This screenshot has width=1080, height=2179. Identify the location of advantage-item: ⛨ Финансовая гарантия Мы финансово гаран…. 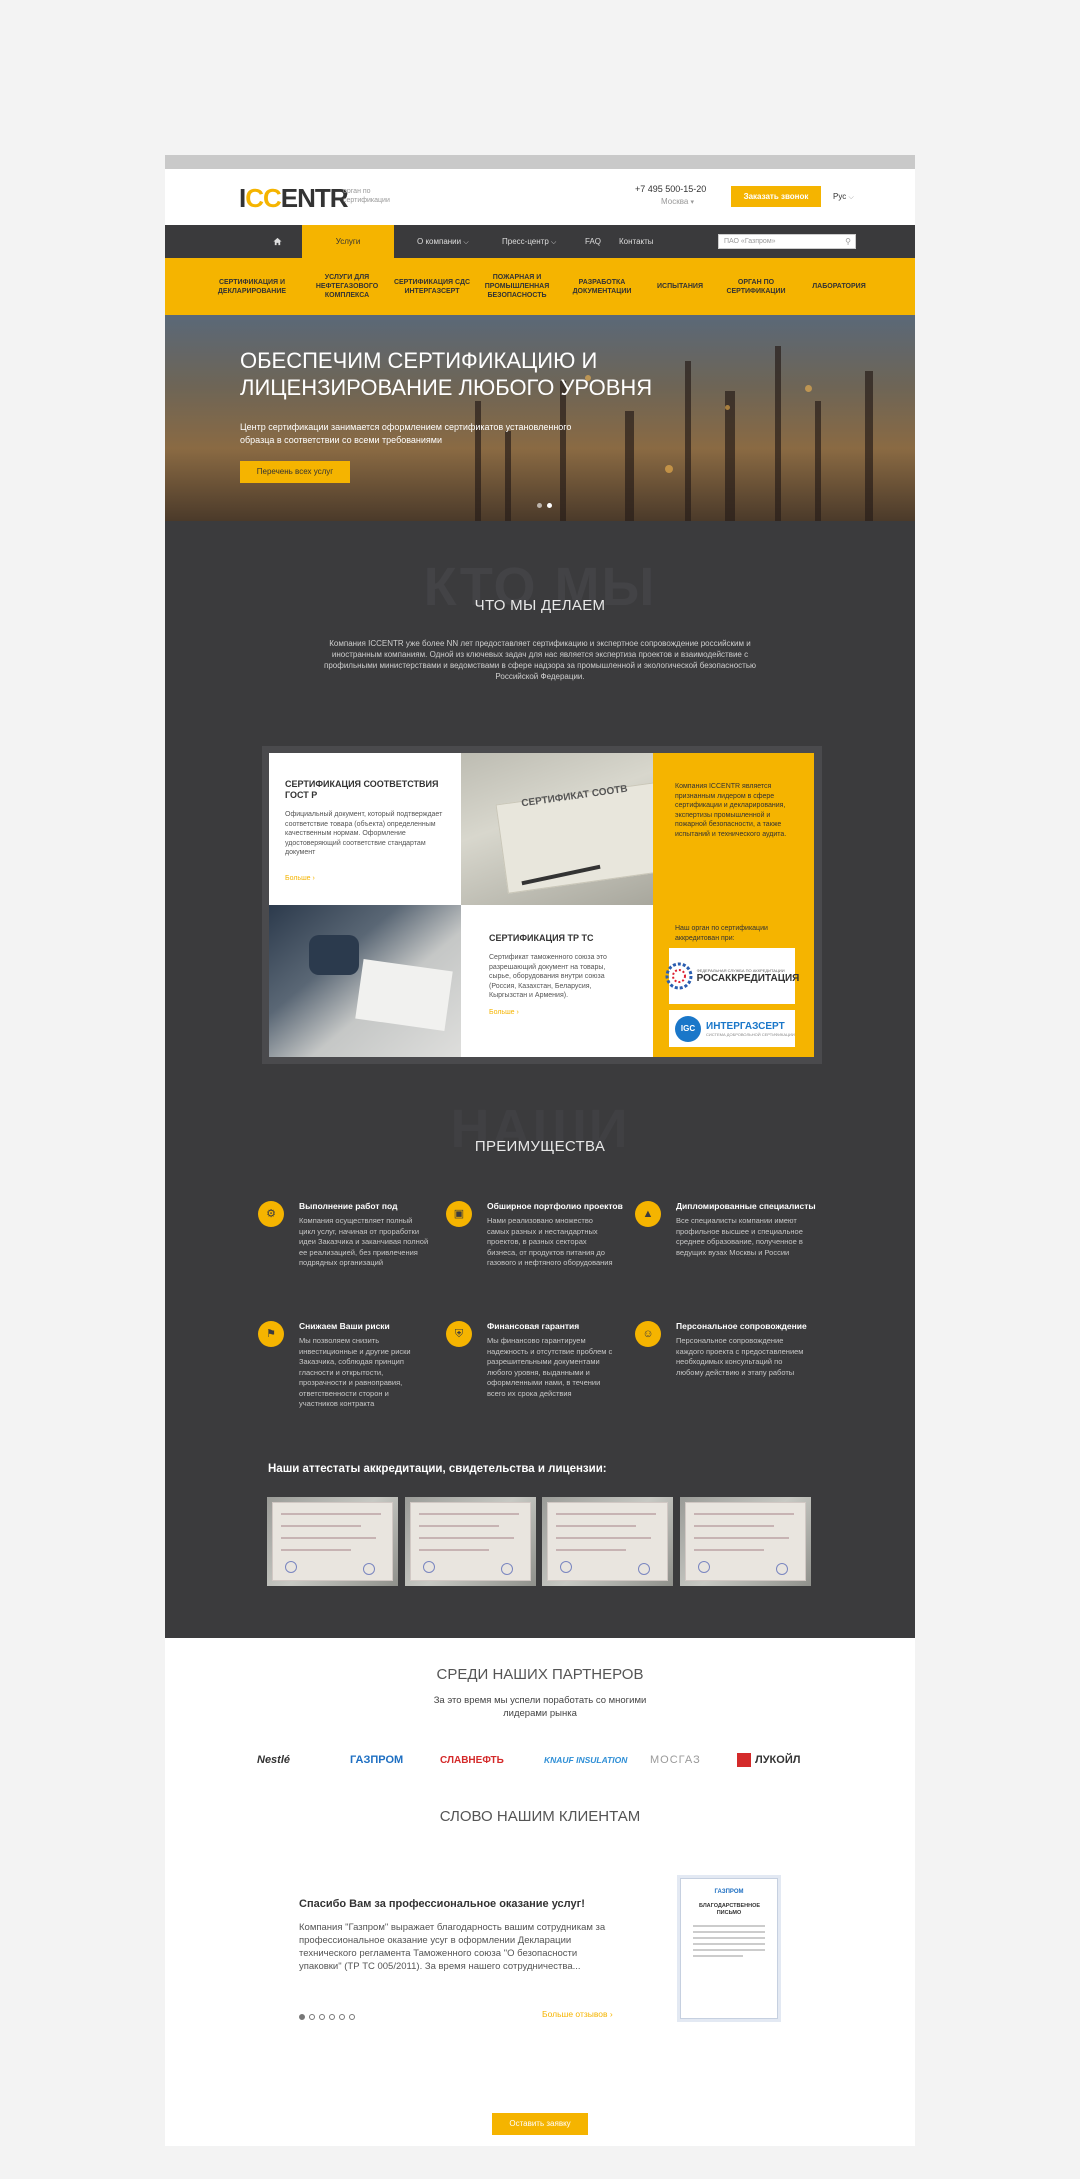
(536, 1376).